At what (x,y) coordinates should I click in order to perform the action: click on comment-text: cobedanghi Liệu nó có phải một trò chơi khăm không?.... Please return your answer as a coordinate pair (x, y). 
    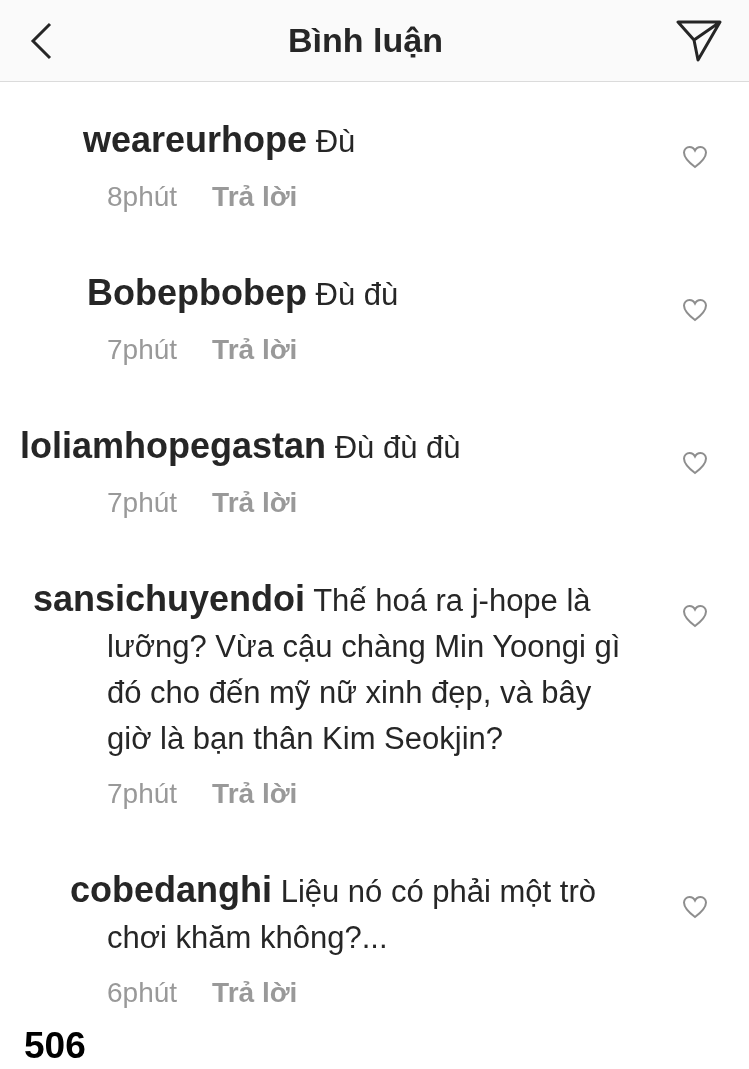
    Looking at the image, I should click on (333, 912).